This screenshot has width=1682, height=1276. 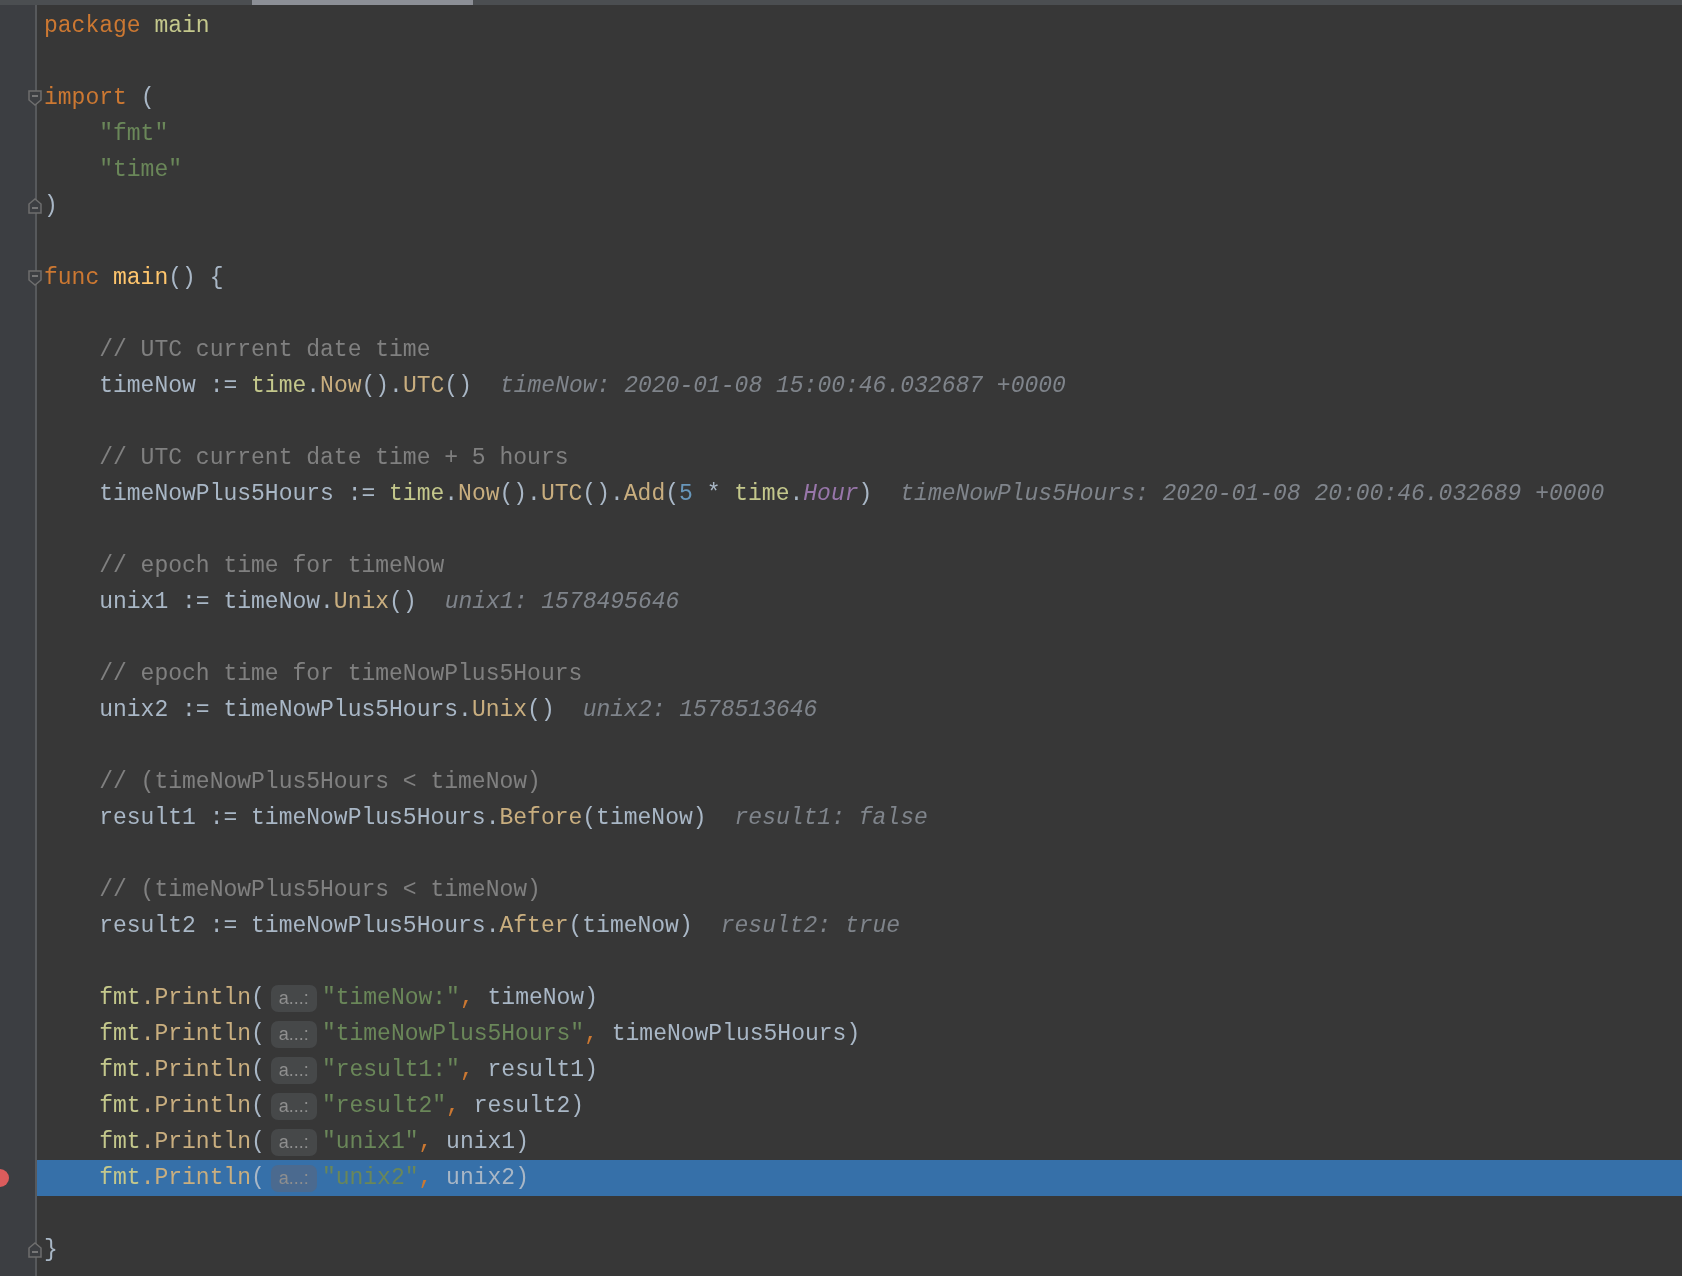 I want to click on code-text: "time", so click(x=140, y=170).